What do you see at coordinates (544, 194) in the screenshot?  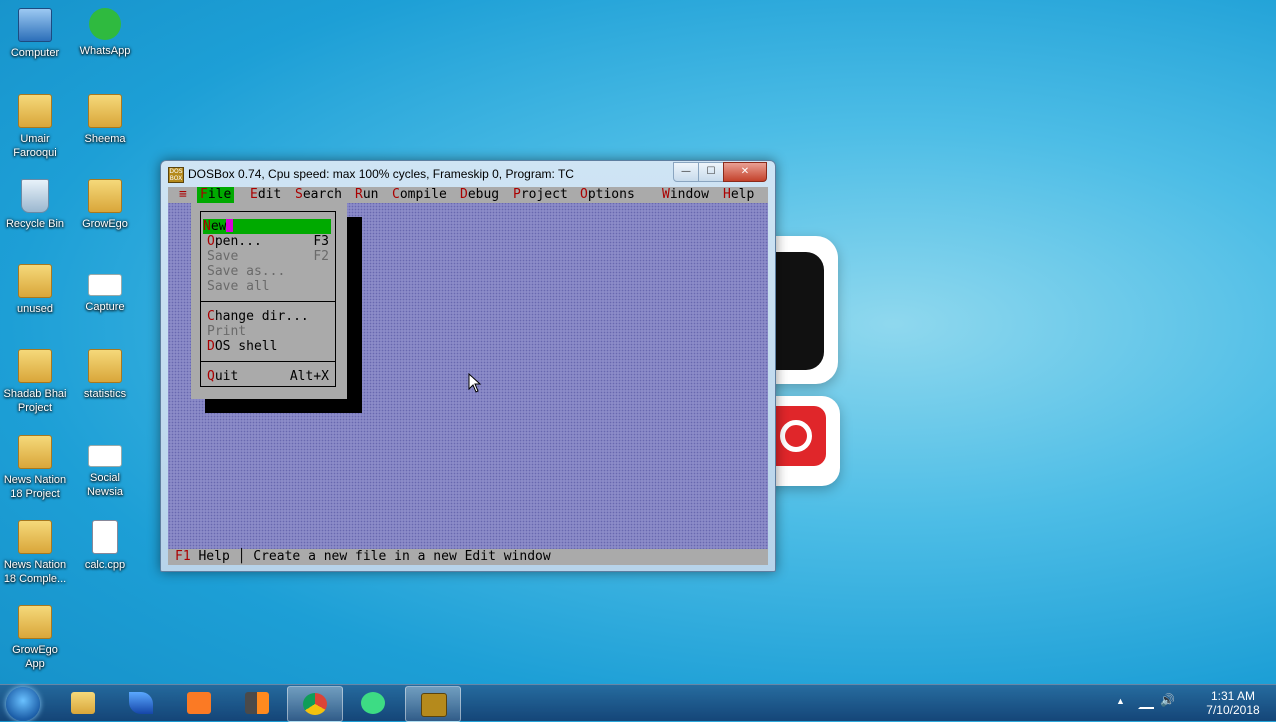 I see `menu-label: roject` at bounding box center [544, 194].